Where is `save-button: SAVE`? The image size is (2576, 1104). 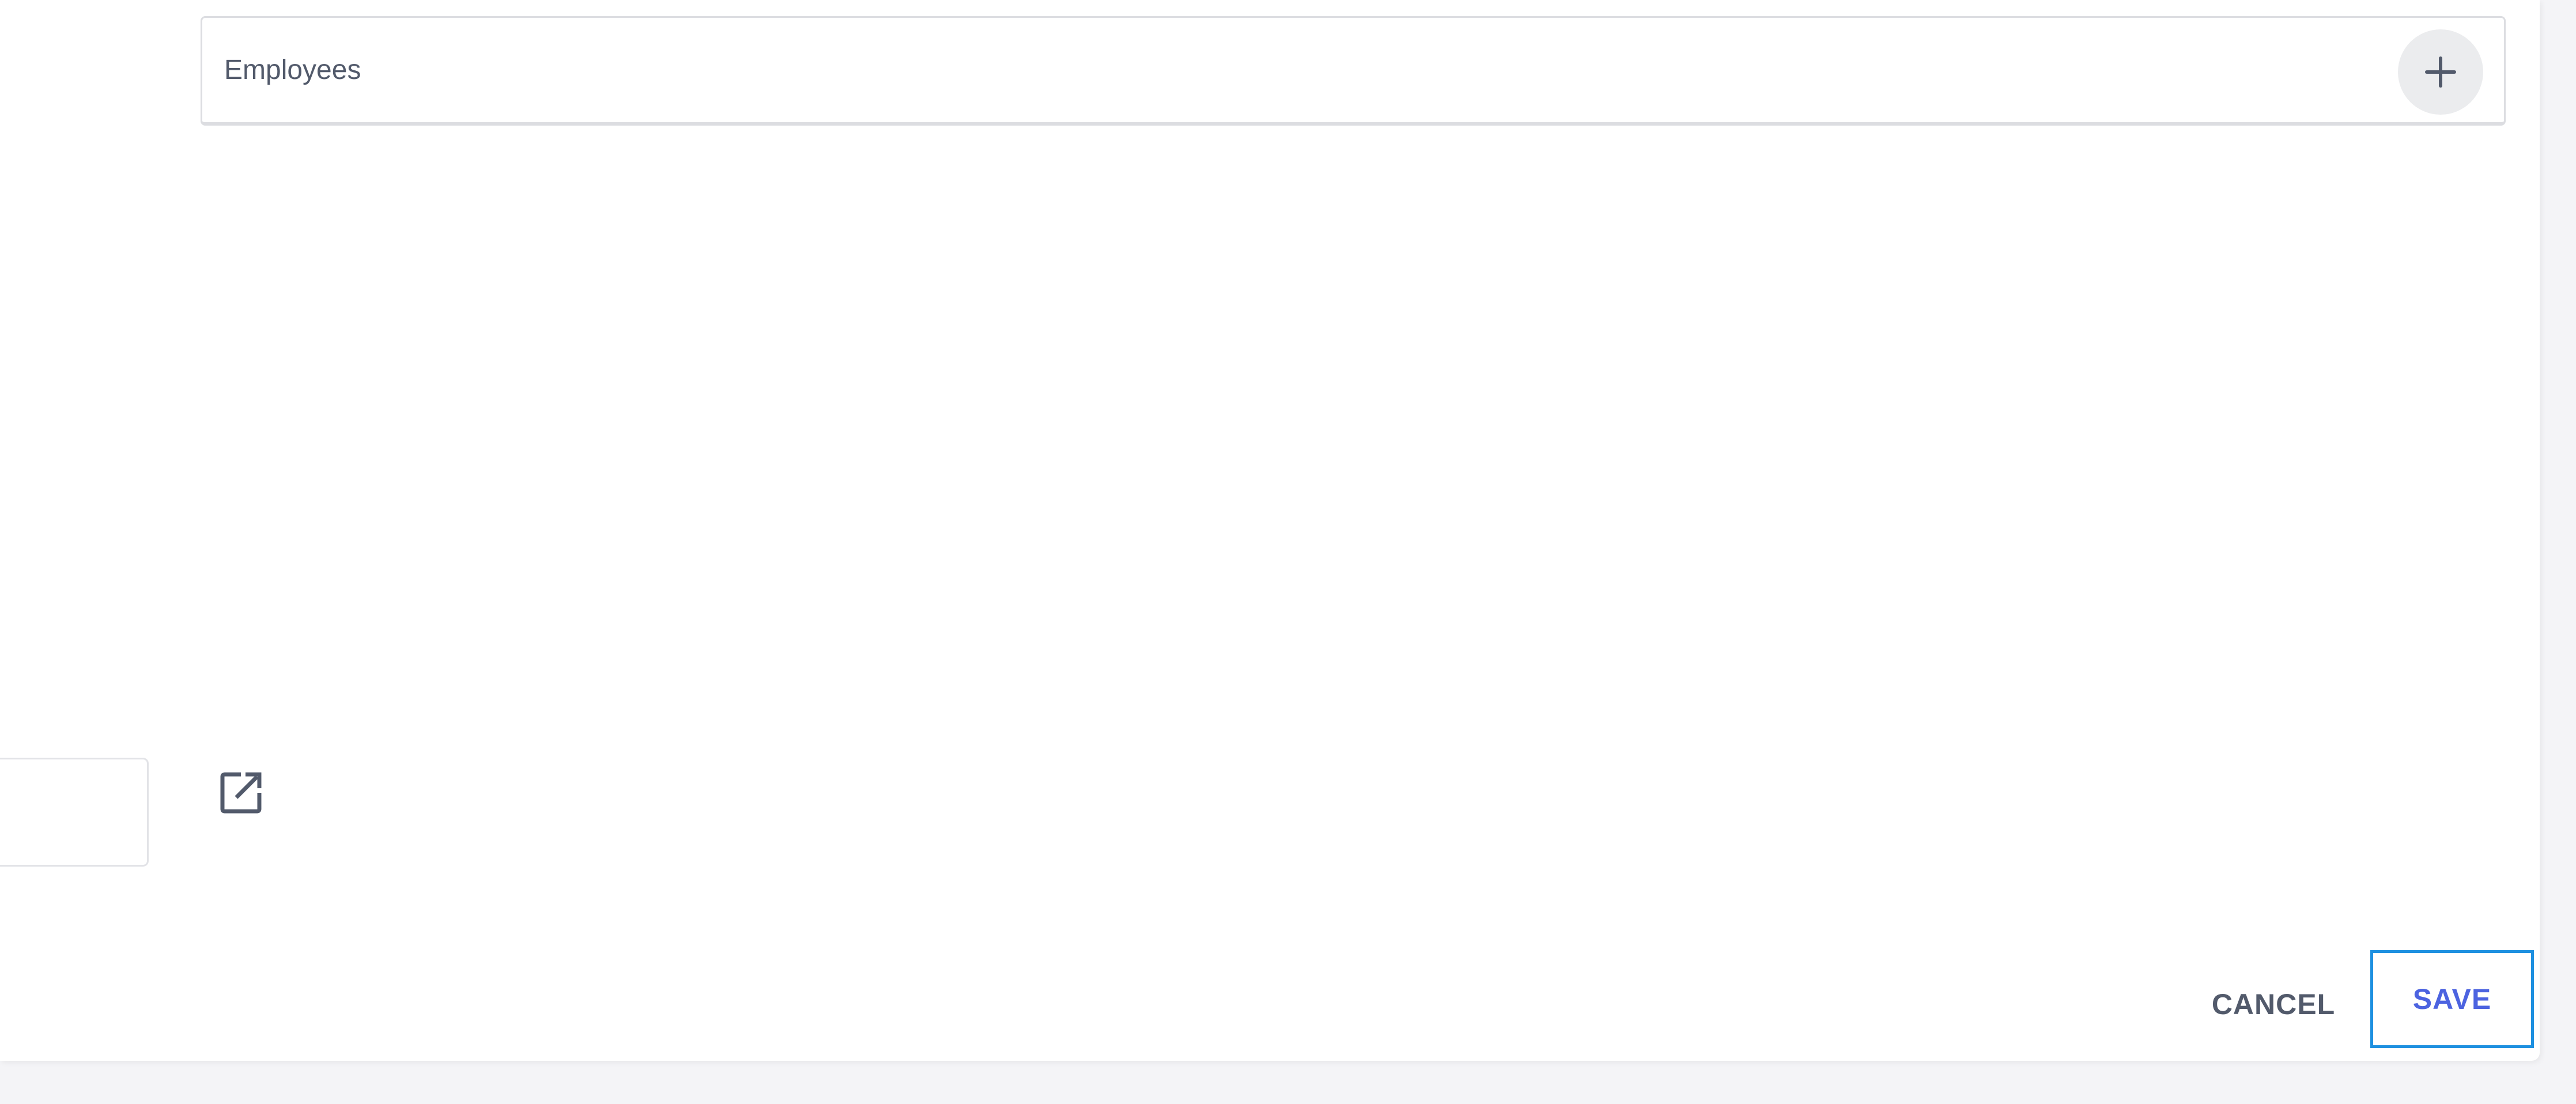 save-button: SAVE is located at coordinates (2452, 999).